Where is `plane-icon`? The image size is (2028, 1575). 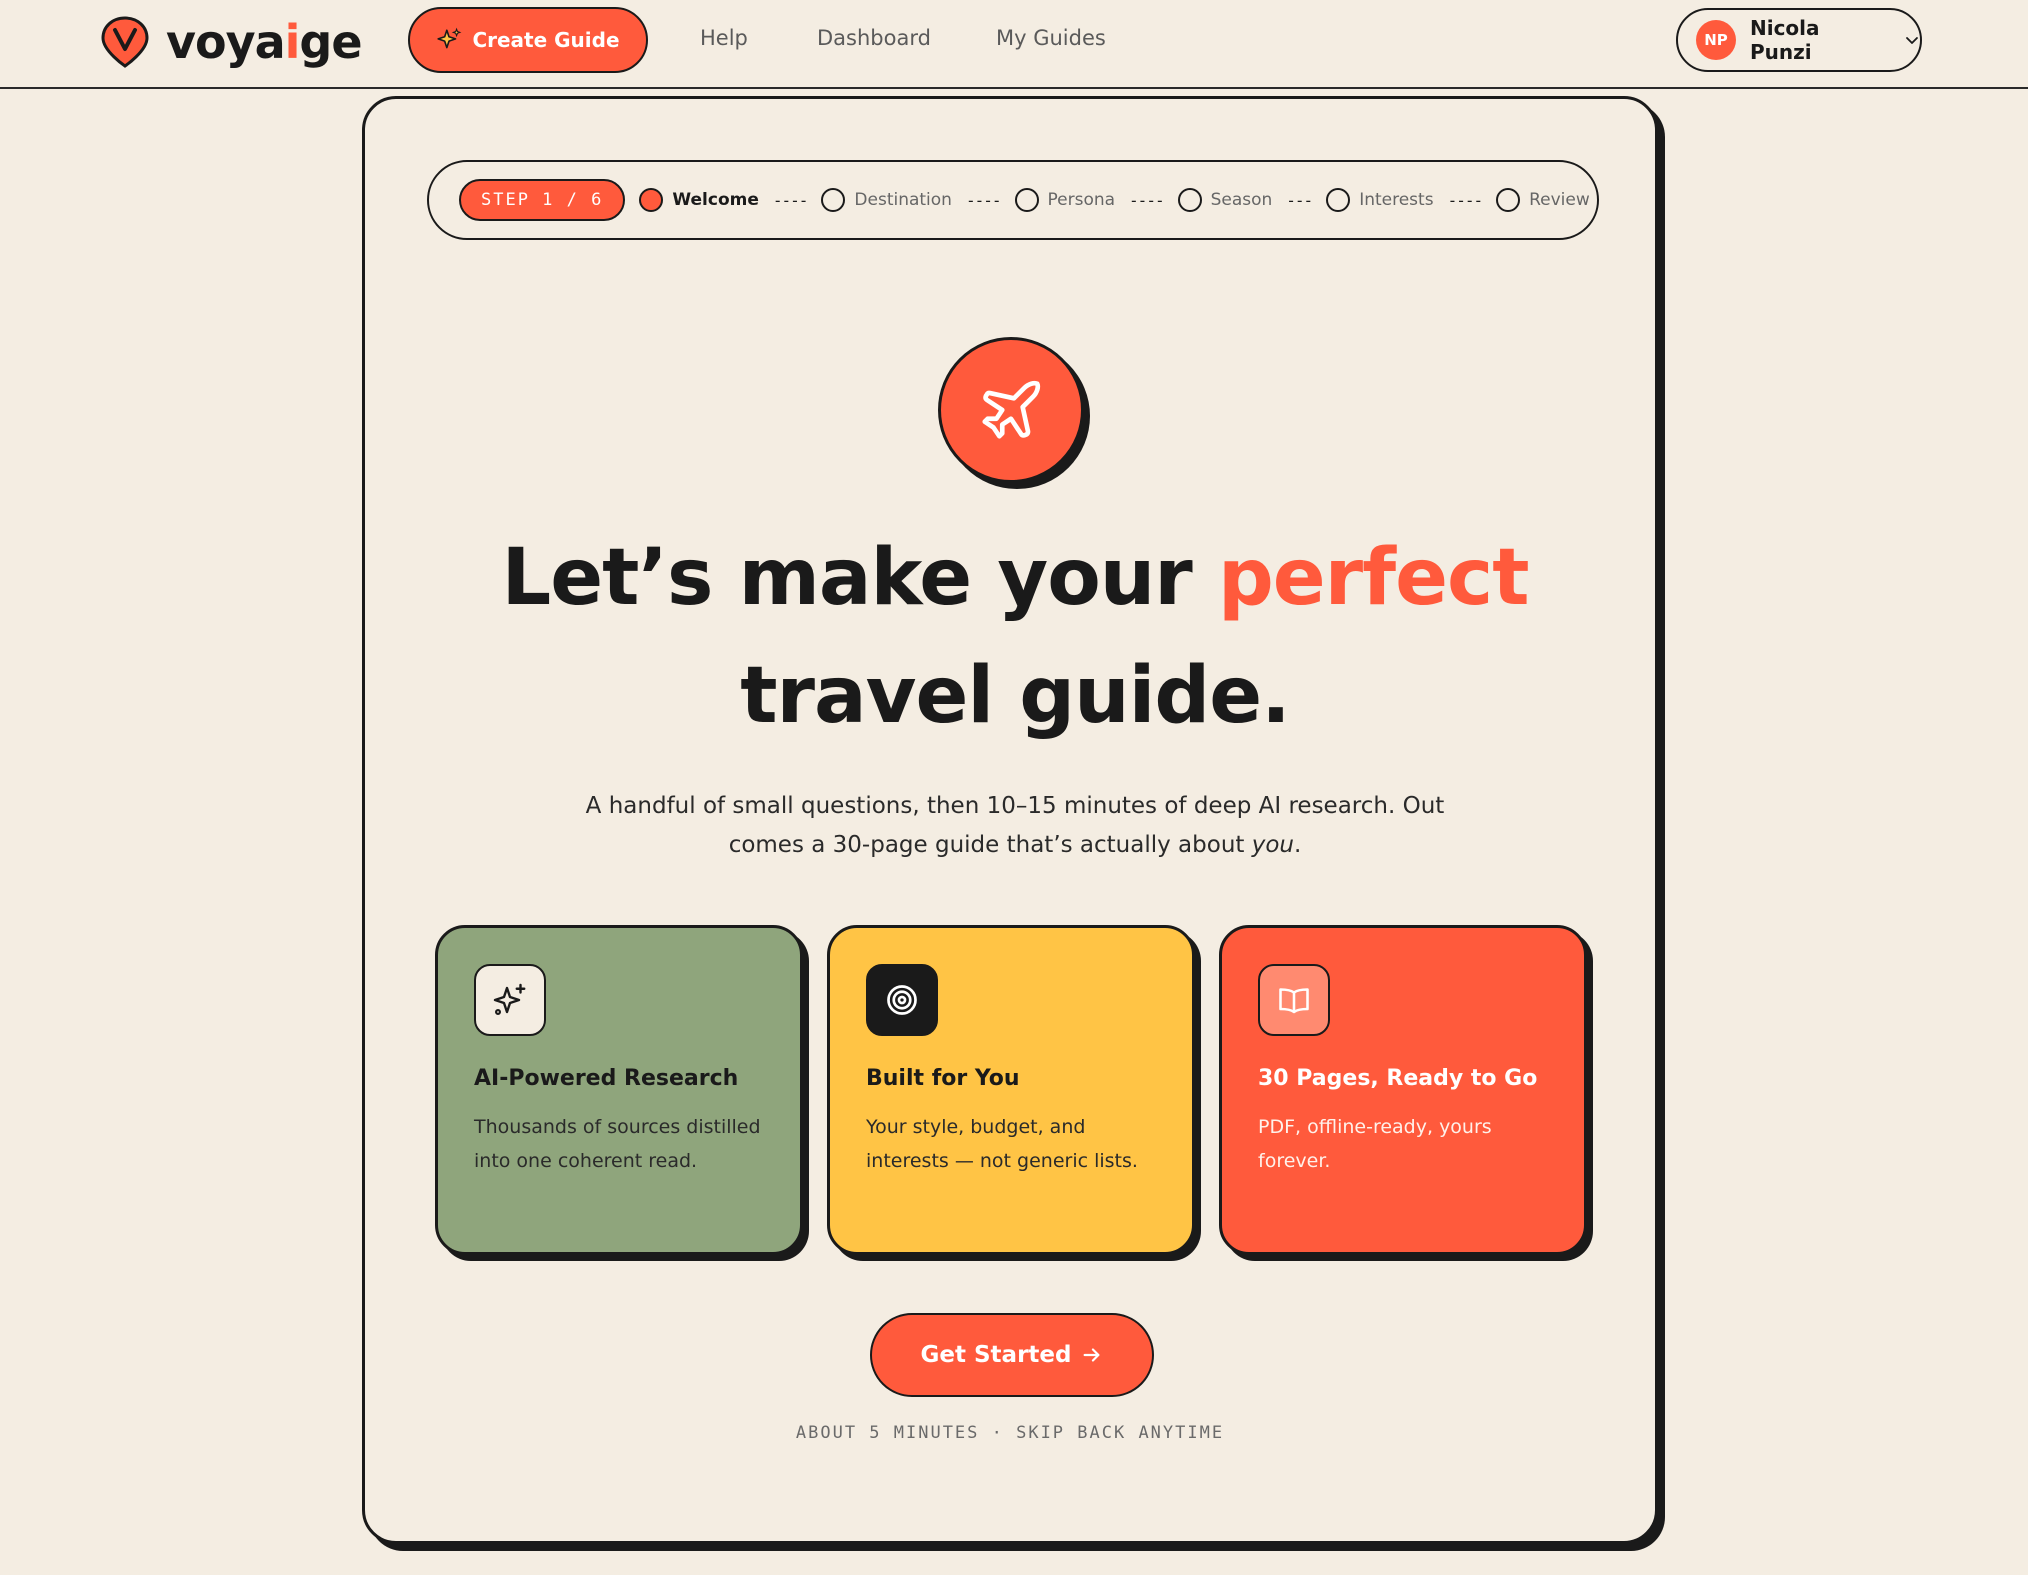
plane-icon is located at coordinates (1011, 409).